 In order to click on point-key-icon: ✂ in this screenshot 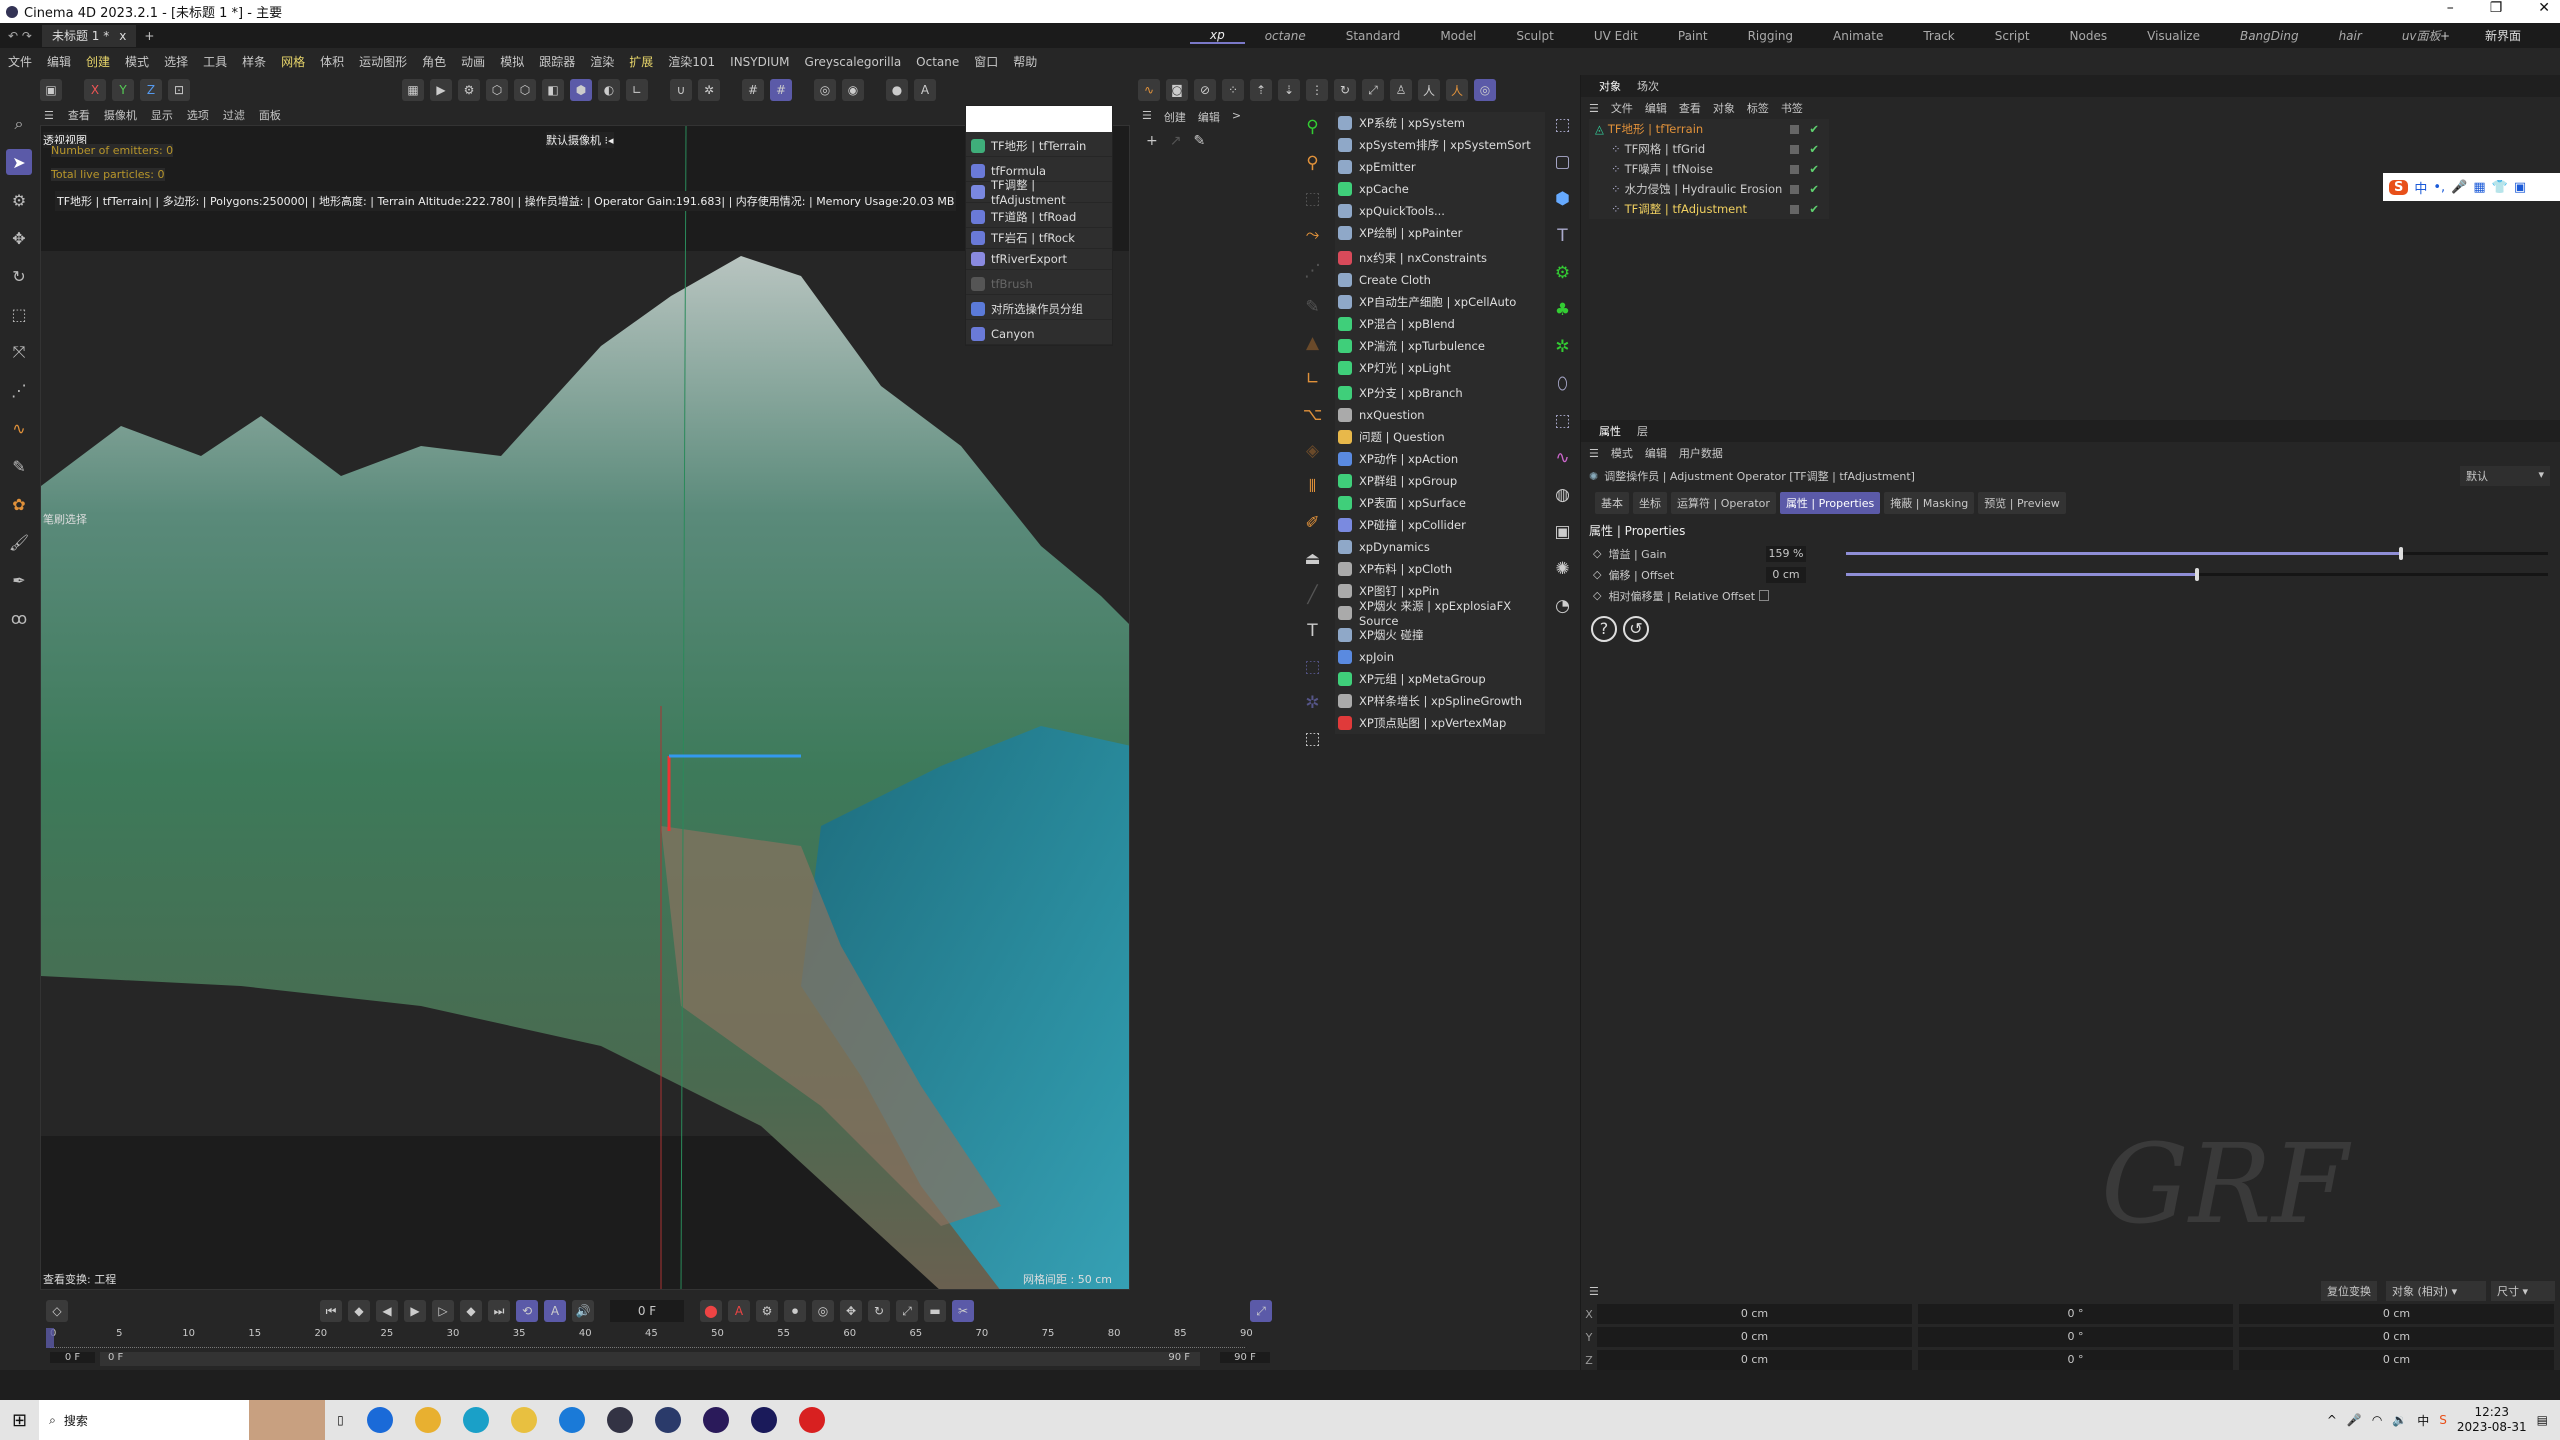, I will do `click(963, 1311)`.